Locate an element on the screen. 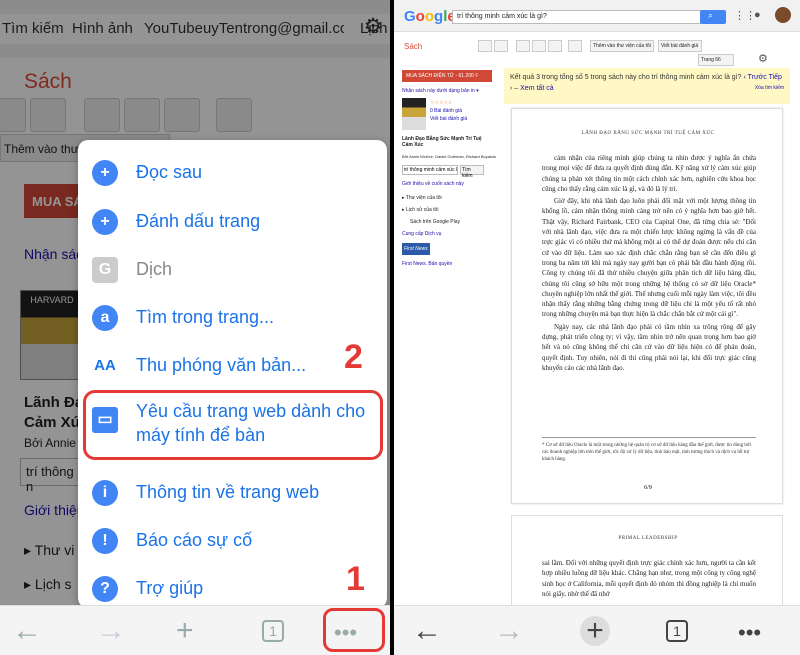  google-logo: Google is located at coordinates (430, 16).